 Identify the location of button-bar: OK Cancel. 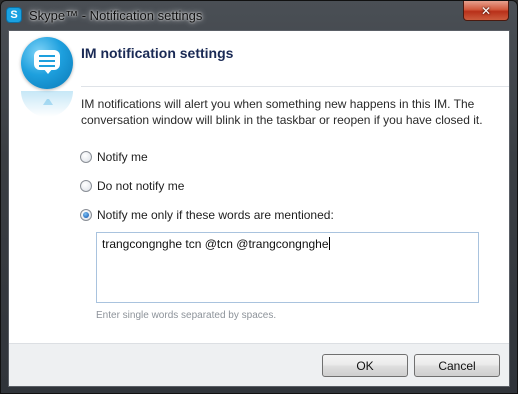
(259, 364).